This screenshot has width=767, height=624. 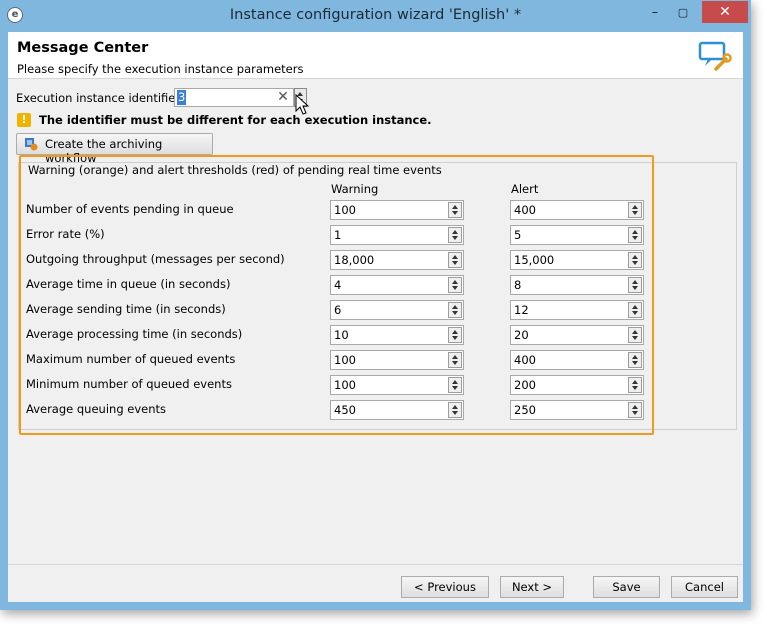 What do you see at coordinates (577, 385) in the screenshot?
I see `alert-input: 200` at bounding box center [577, 385].